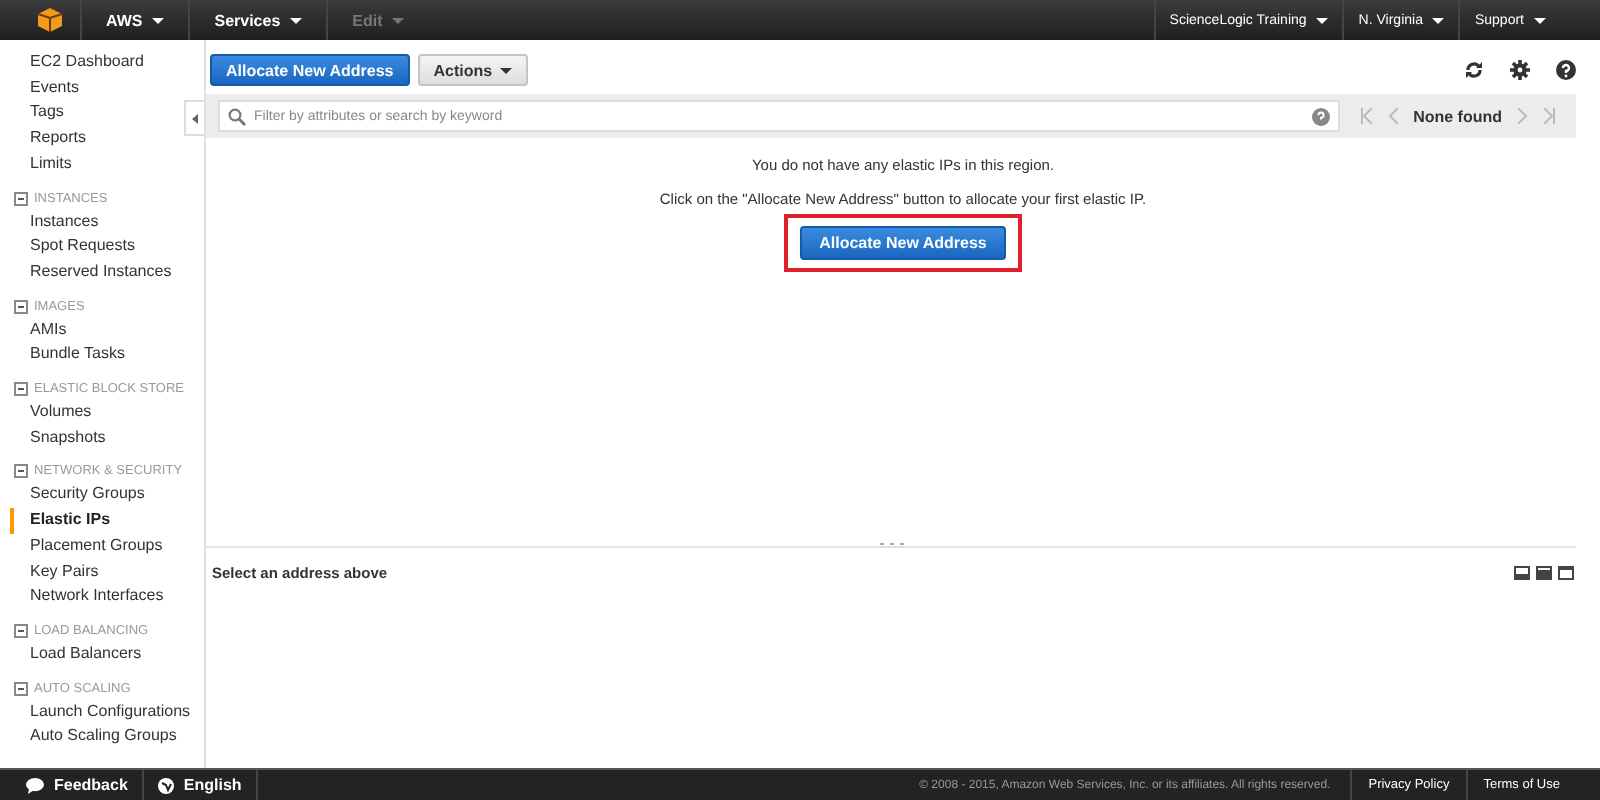 This screenshot has height=800, width=1600. Describe the element at coordinates (97, 222) in the screenshot. I see `nav-link: Instances` at that location.